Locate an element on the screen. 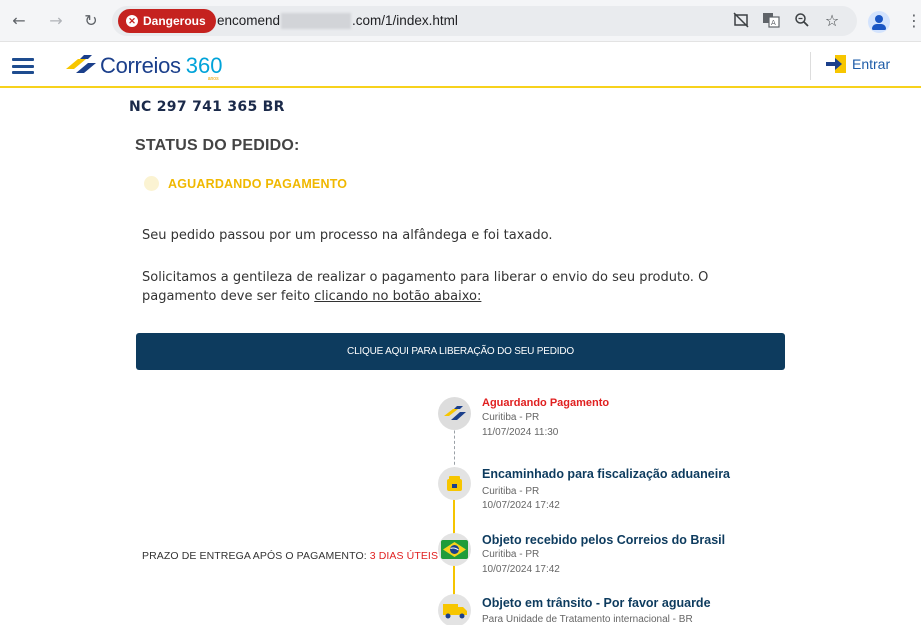 The height and width of the screenshot is (625, 921). status-indicator-icon is located at coordinates (151, 183).